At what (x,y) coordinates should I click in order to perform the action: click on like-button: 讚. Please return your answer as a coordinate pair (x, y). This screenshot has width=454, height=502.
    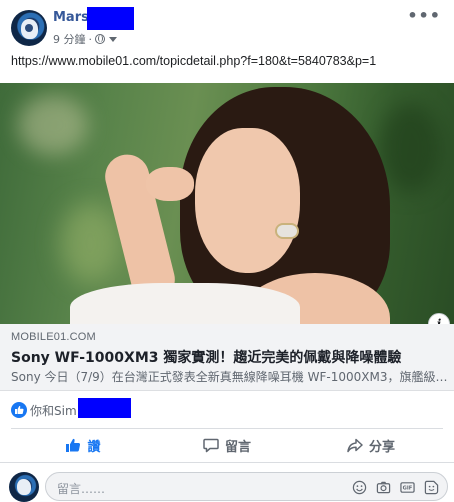
    Looking at the image, I should click on (83, 445).